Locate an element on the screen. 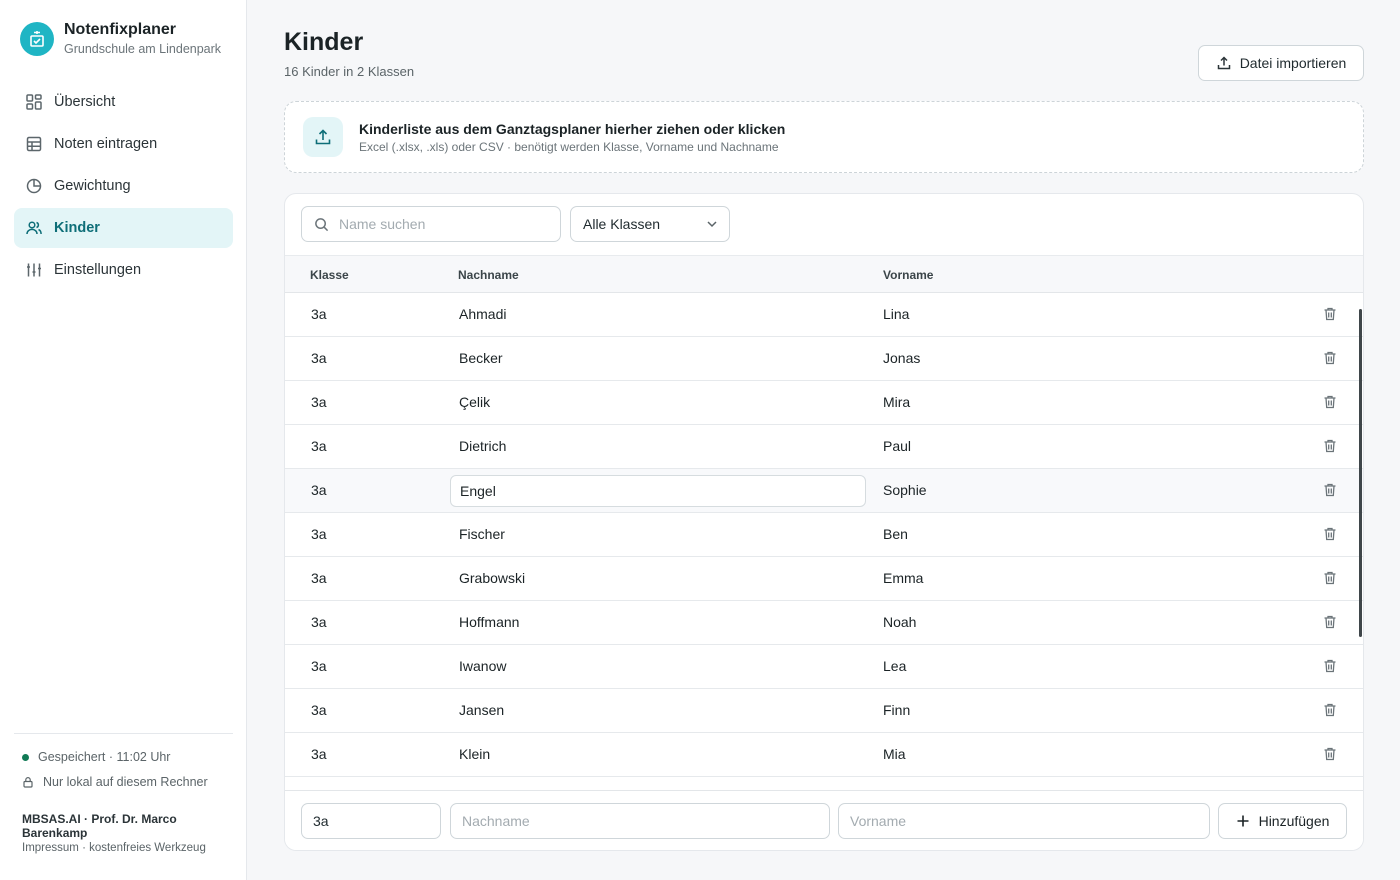  cell-vorname: Paul is located at coordinates (897, 446).